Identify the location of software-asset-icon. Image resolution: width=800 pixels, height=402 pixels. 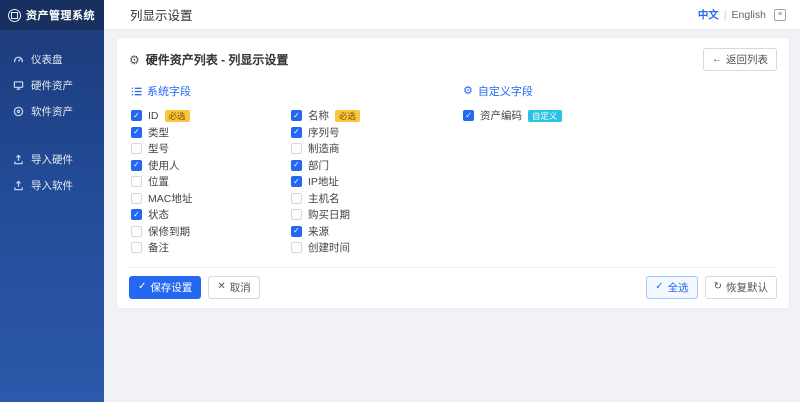
(18, 111).